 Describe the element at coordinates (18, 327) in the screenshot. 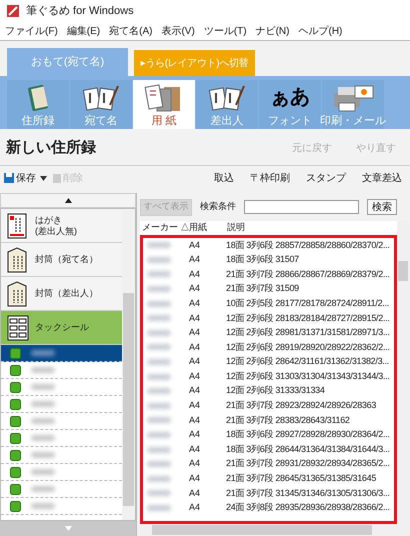

I see `label-sheet-icon` at that location.